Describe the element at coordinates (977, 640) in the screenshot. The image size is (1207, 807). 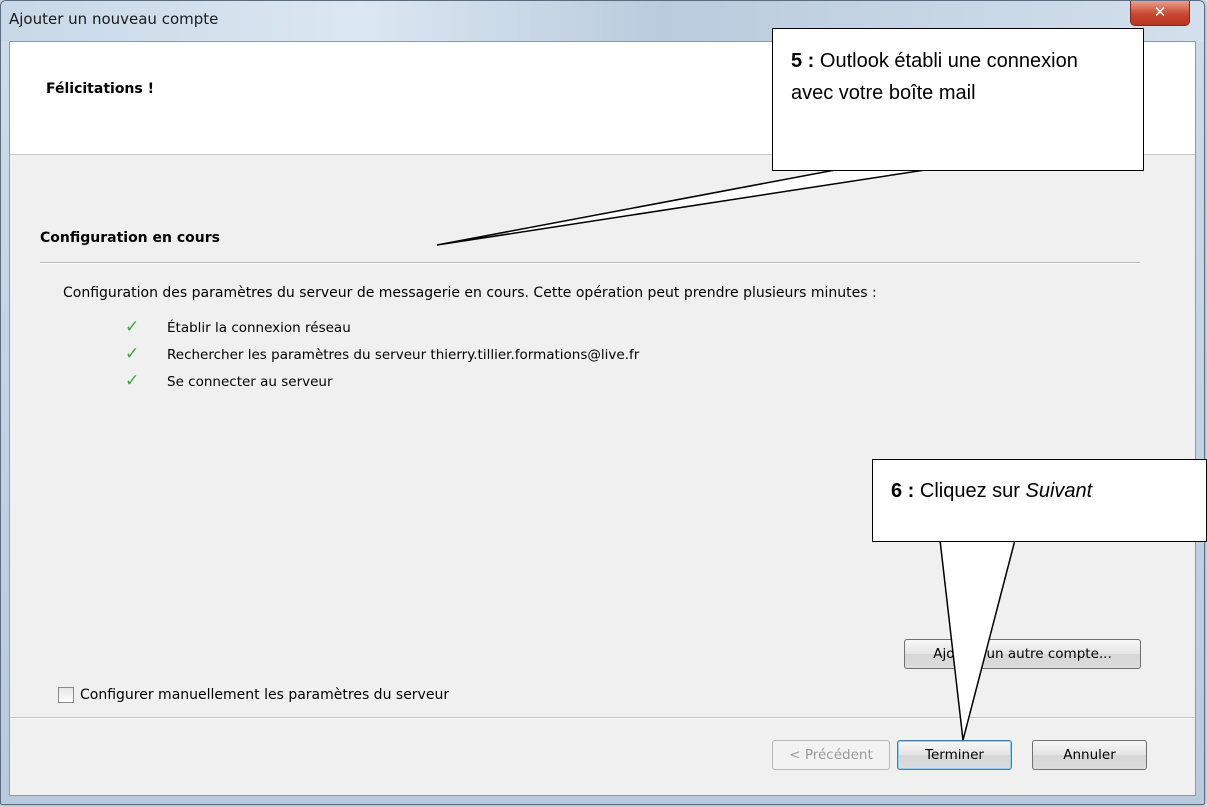
I see `callout-6-pointer` at that location.